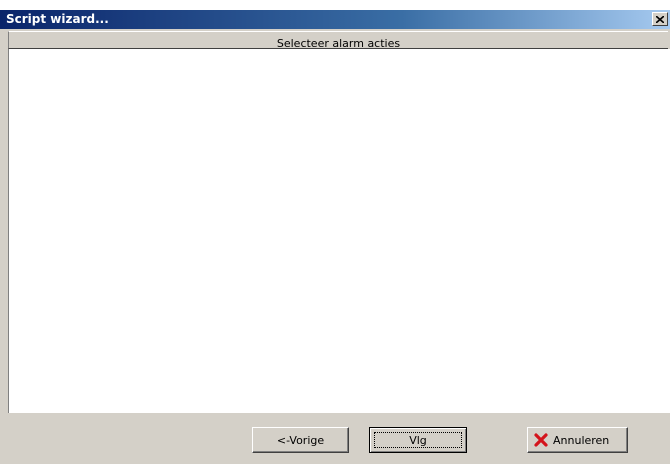 The width and height of the screenshot is (670, 464). I want to click on next-button-label: Vlg, so click(418, 440).